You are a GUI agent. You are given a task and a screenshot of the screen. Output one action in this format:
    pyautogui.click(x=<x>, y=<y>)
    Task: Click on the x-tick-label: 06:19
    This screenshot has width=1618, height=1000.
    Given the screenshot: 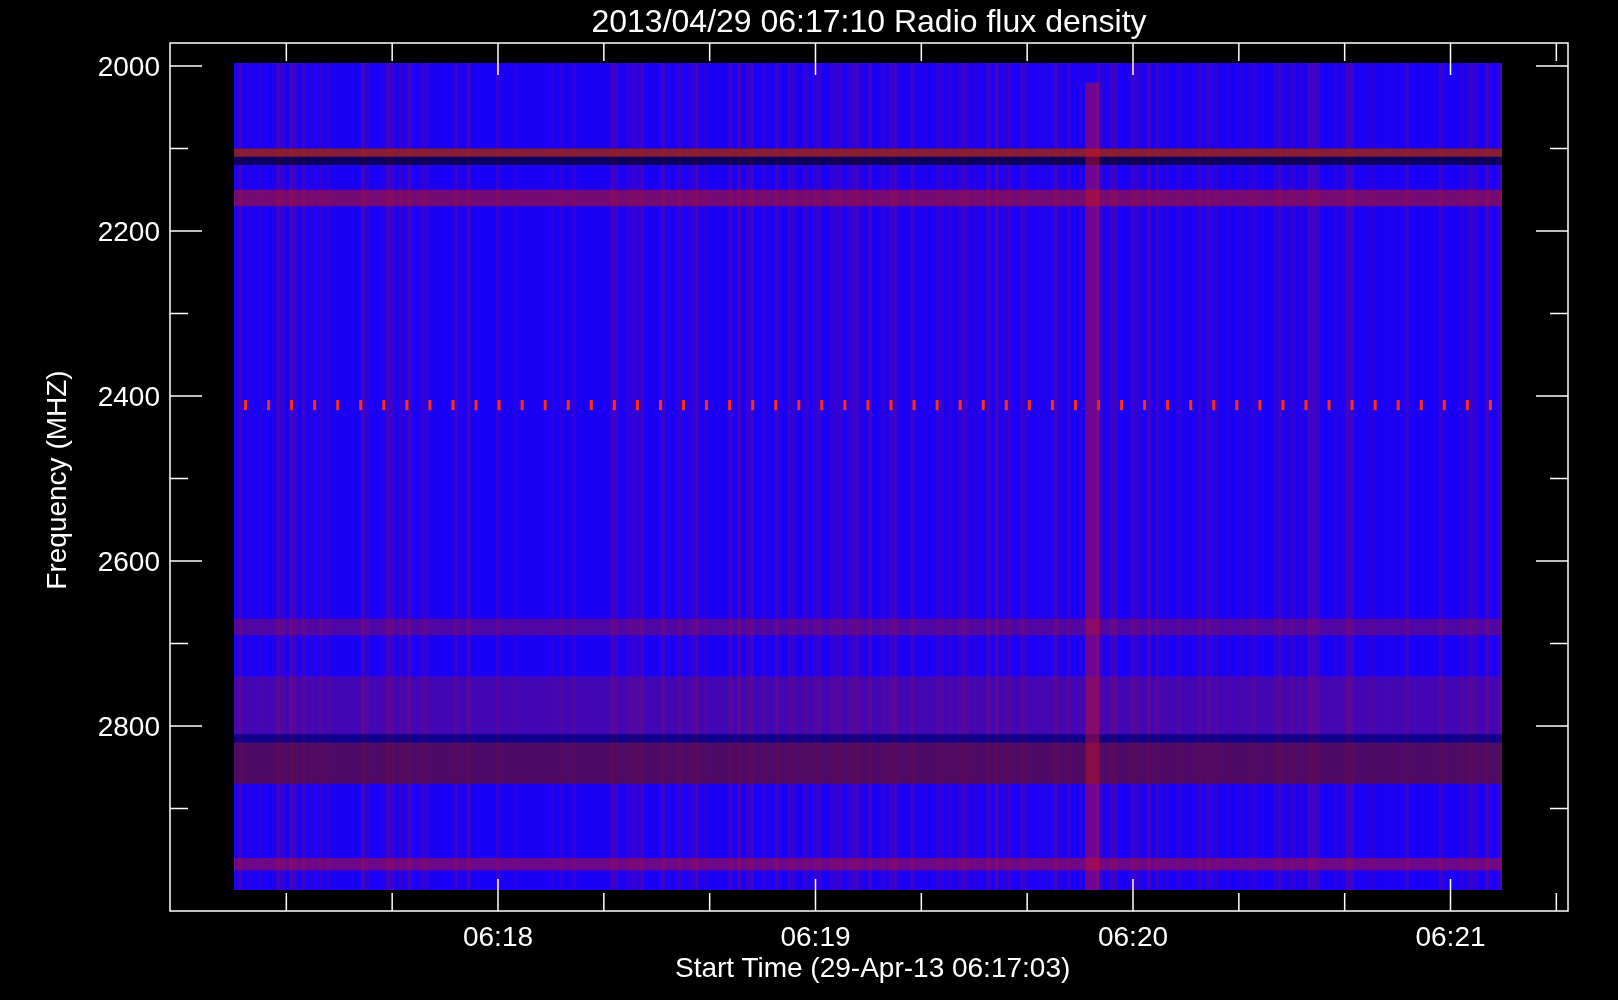 What is the action you would take?
    pyautogui.click(x=815, y=936)
    